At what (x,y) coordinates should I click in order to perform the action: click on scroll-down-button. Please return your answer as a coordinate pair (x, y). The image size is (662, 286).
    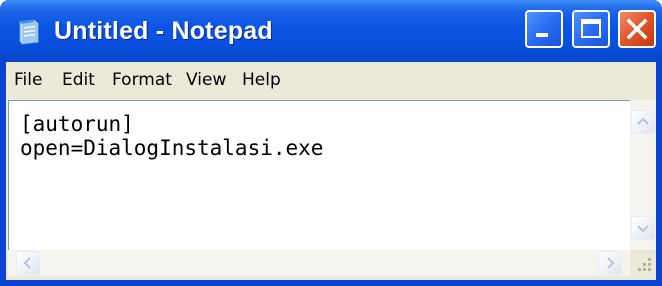
    Looking at the image, I should click on (643, 228).